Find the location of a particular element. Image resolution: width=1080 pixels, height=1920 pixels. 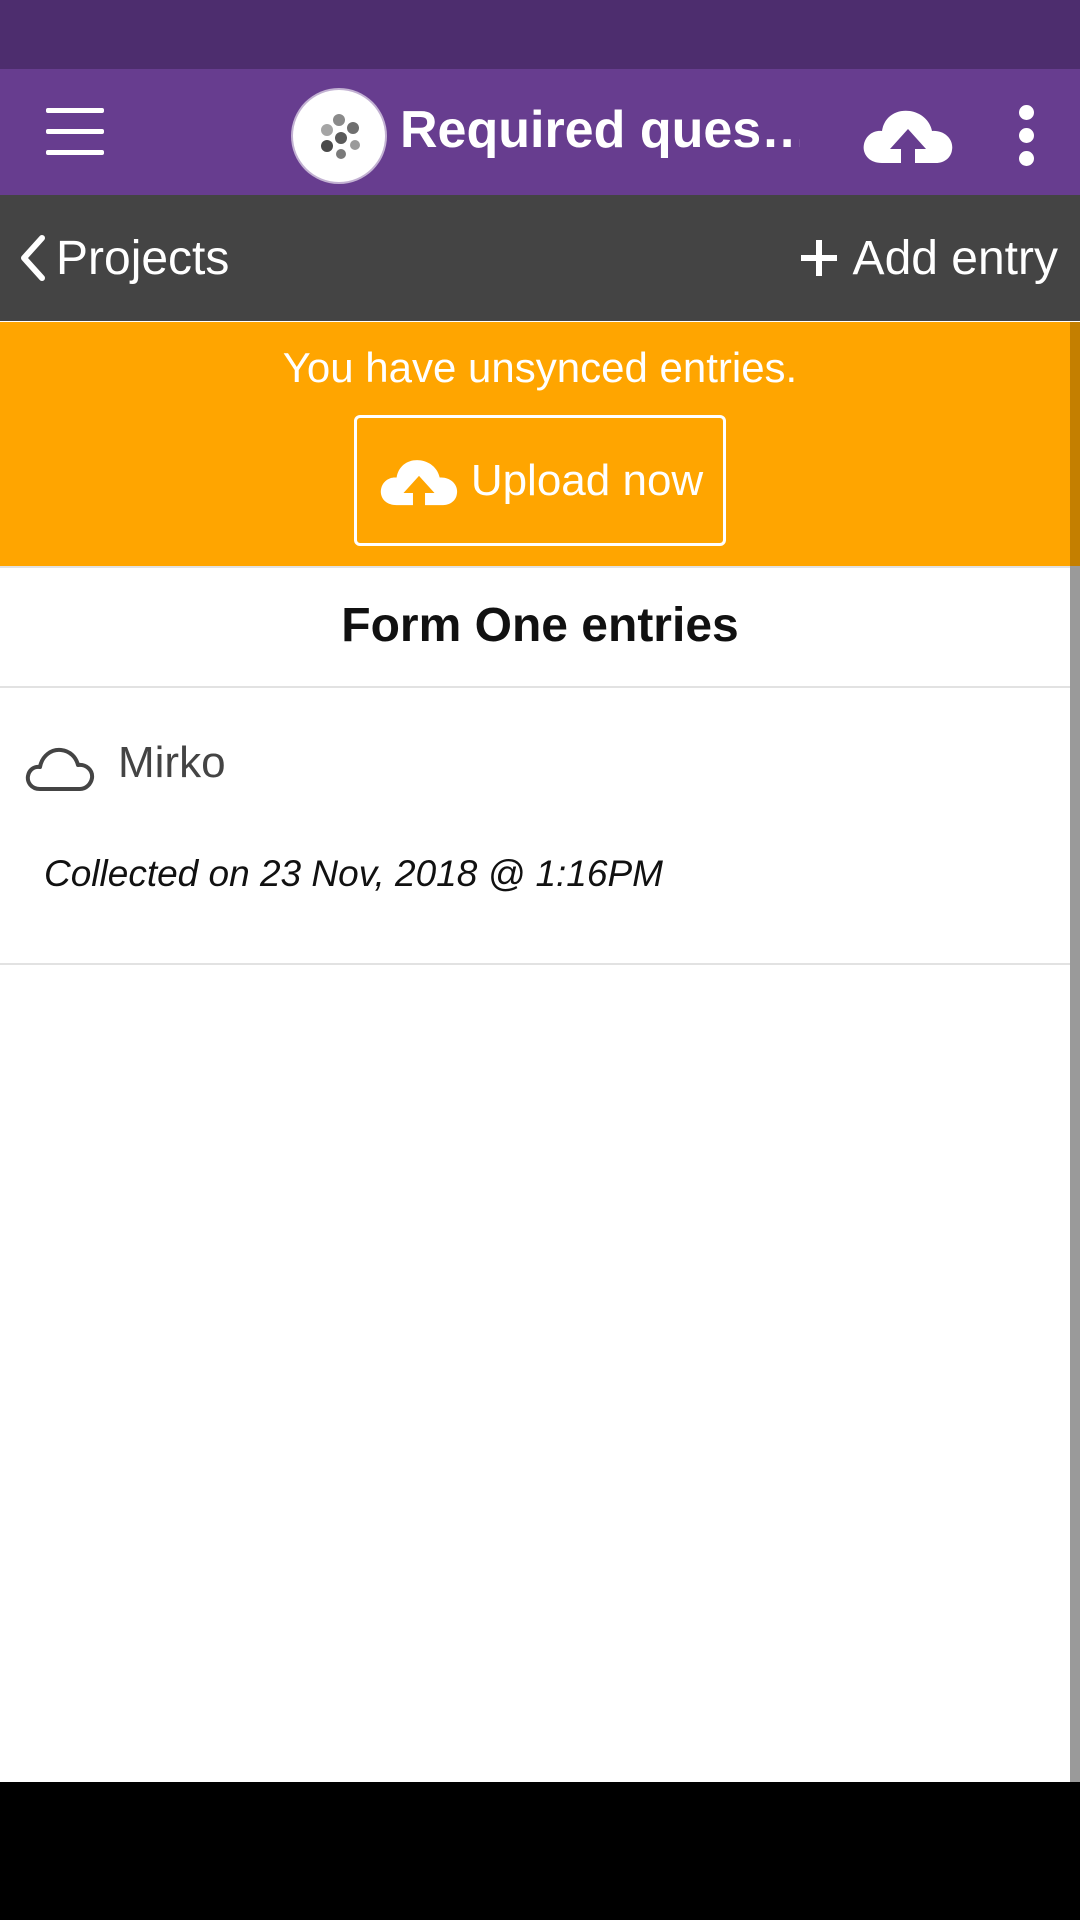

cloud-upload-button is located at coordinates (908, 135).